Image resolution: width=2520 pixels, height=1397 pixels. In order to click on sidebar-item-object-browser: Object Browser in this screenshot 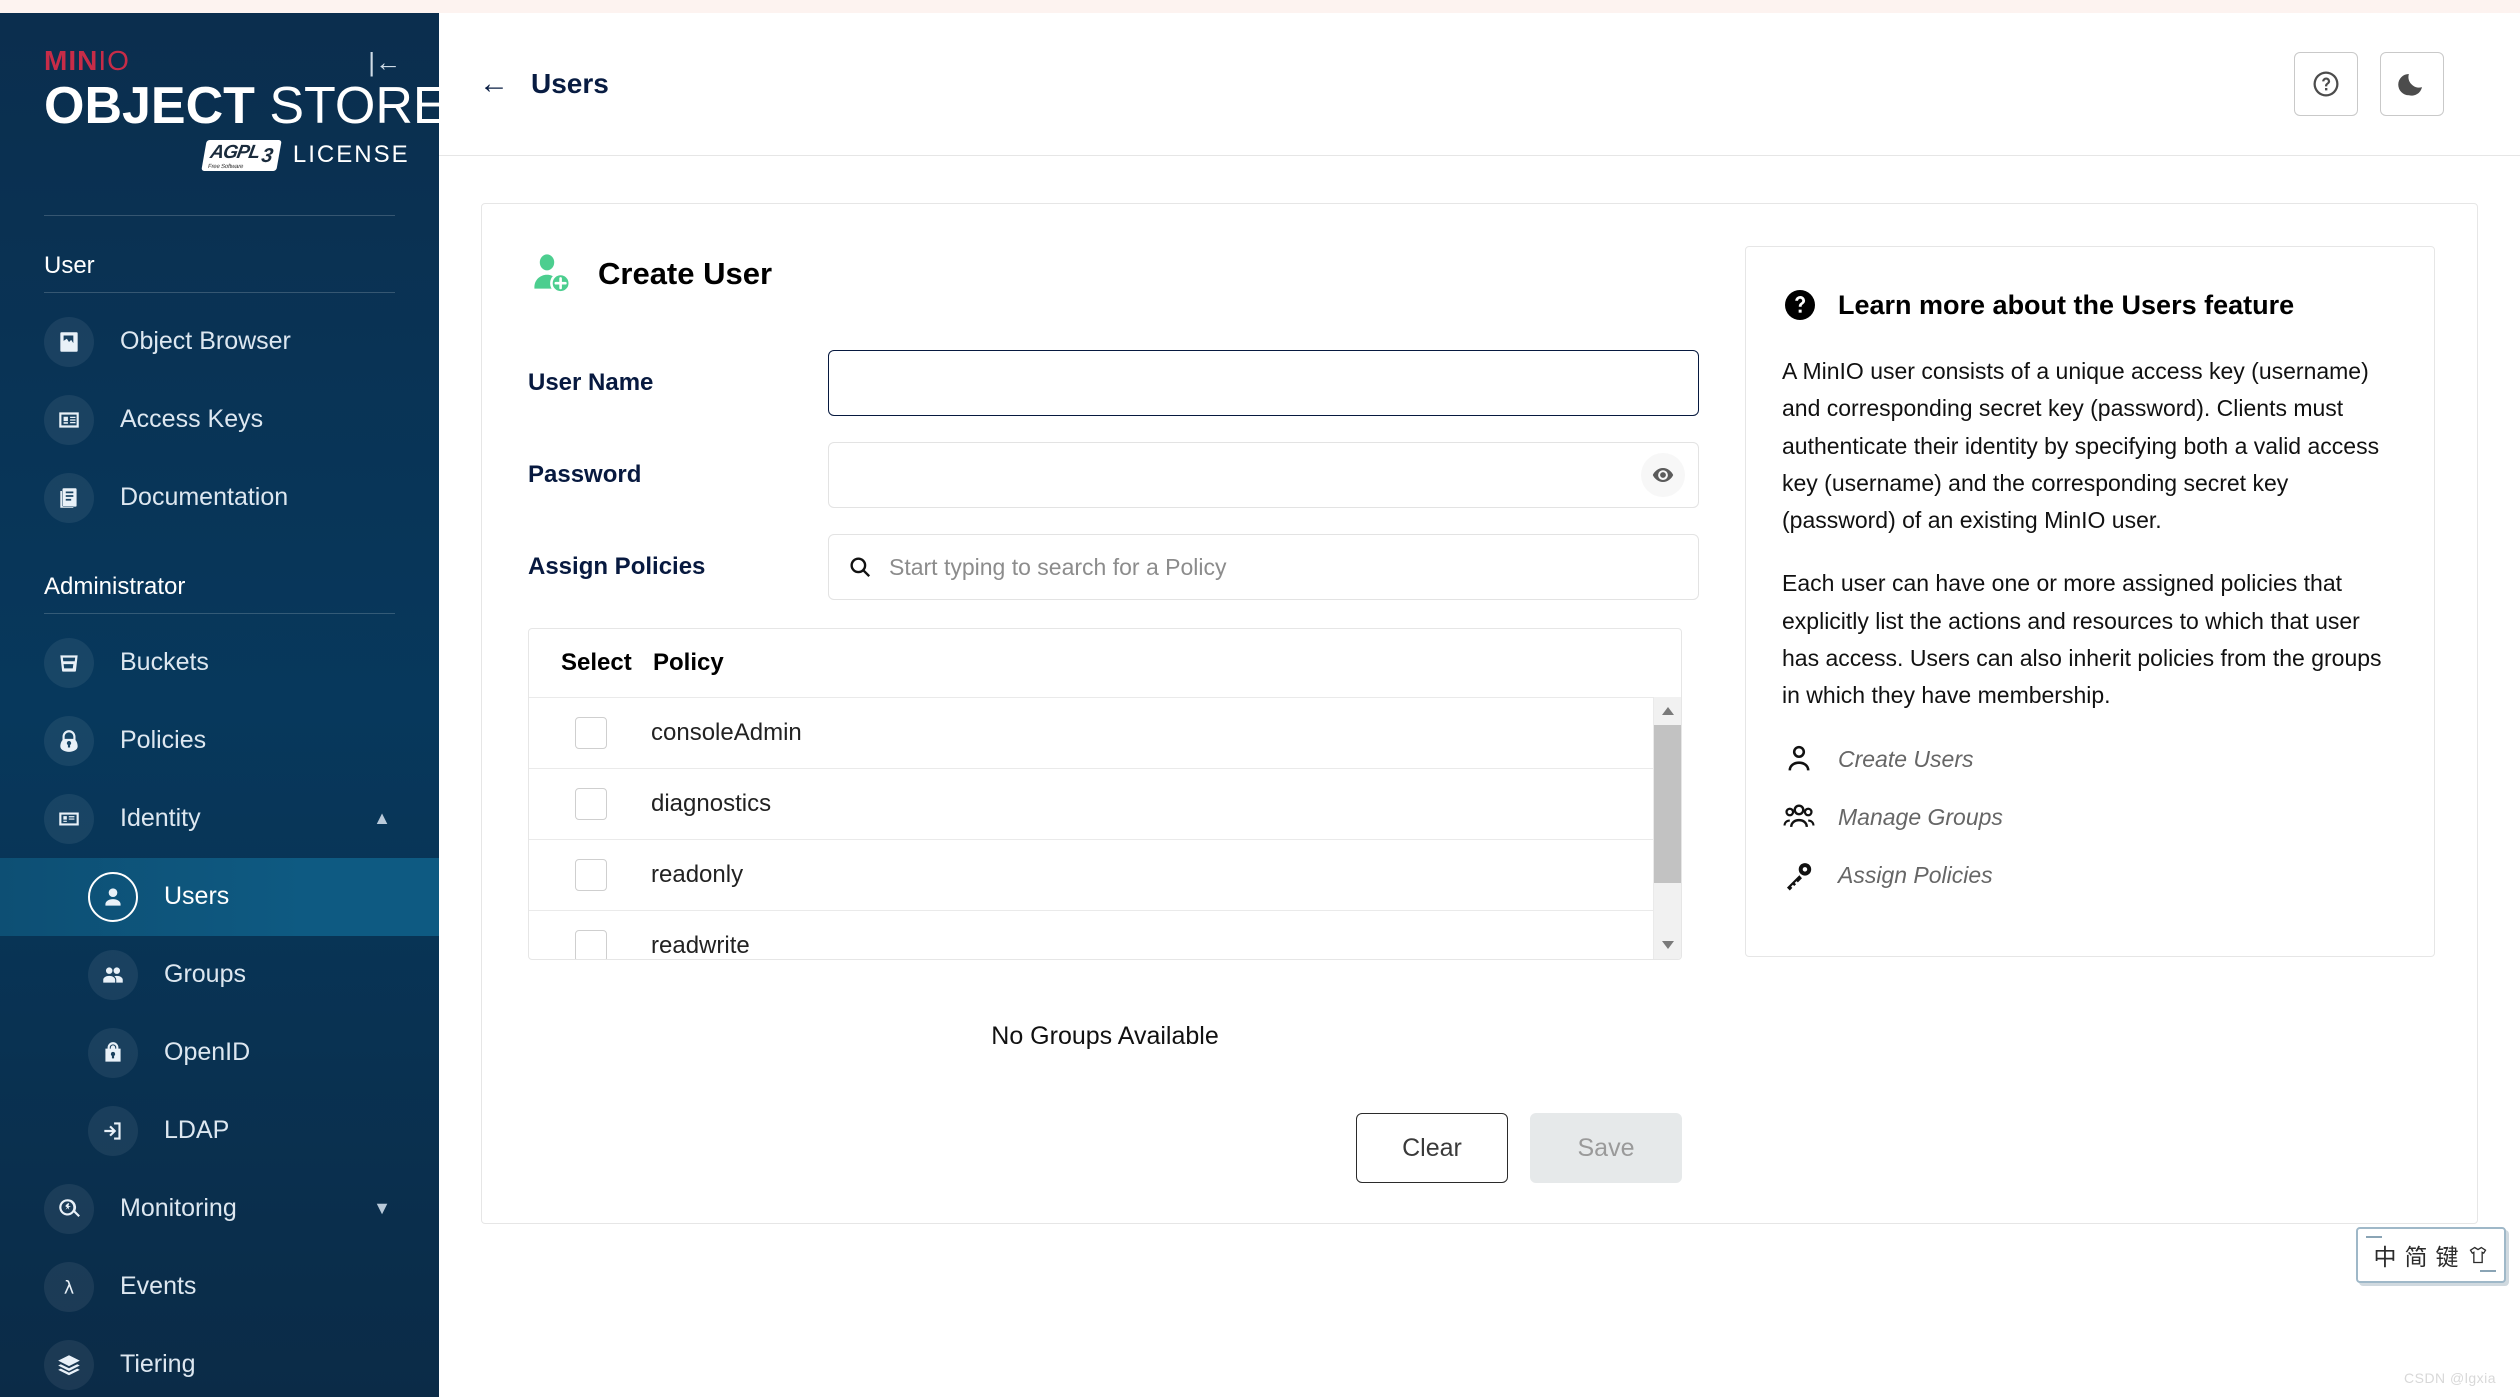, I will do `click(219, 342)`.